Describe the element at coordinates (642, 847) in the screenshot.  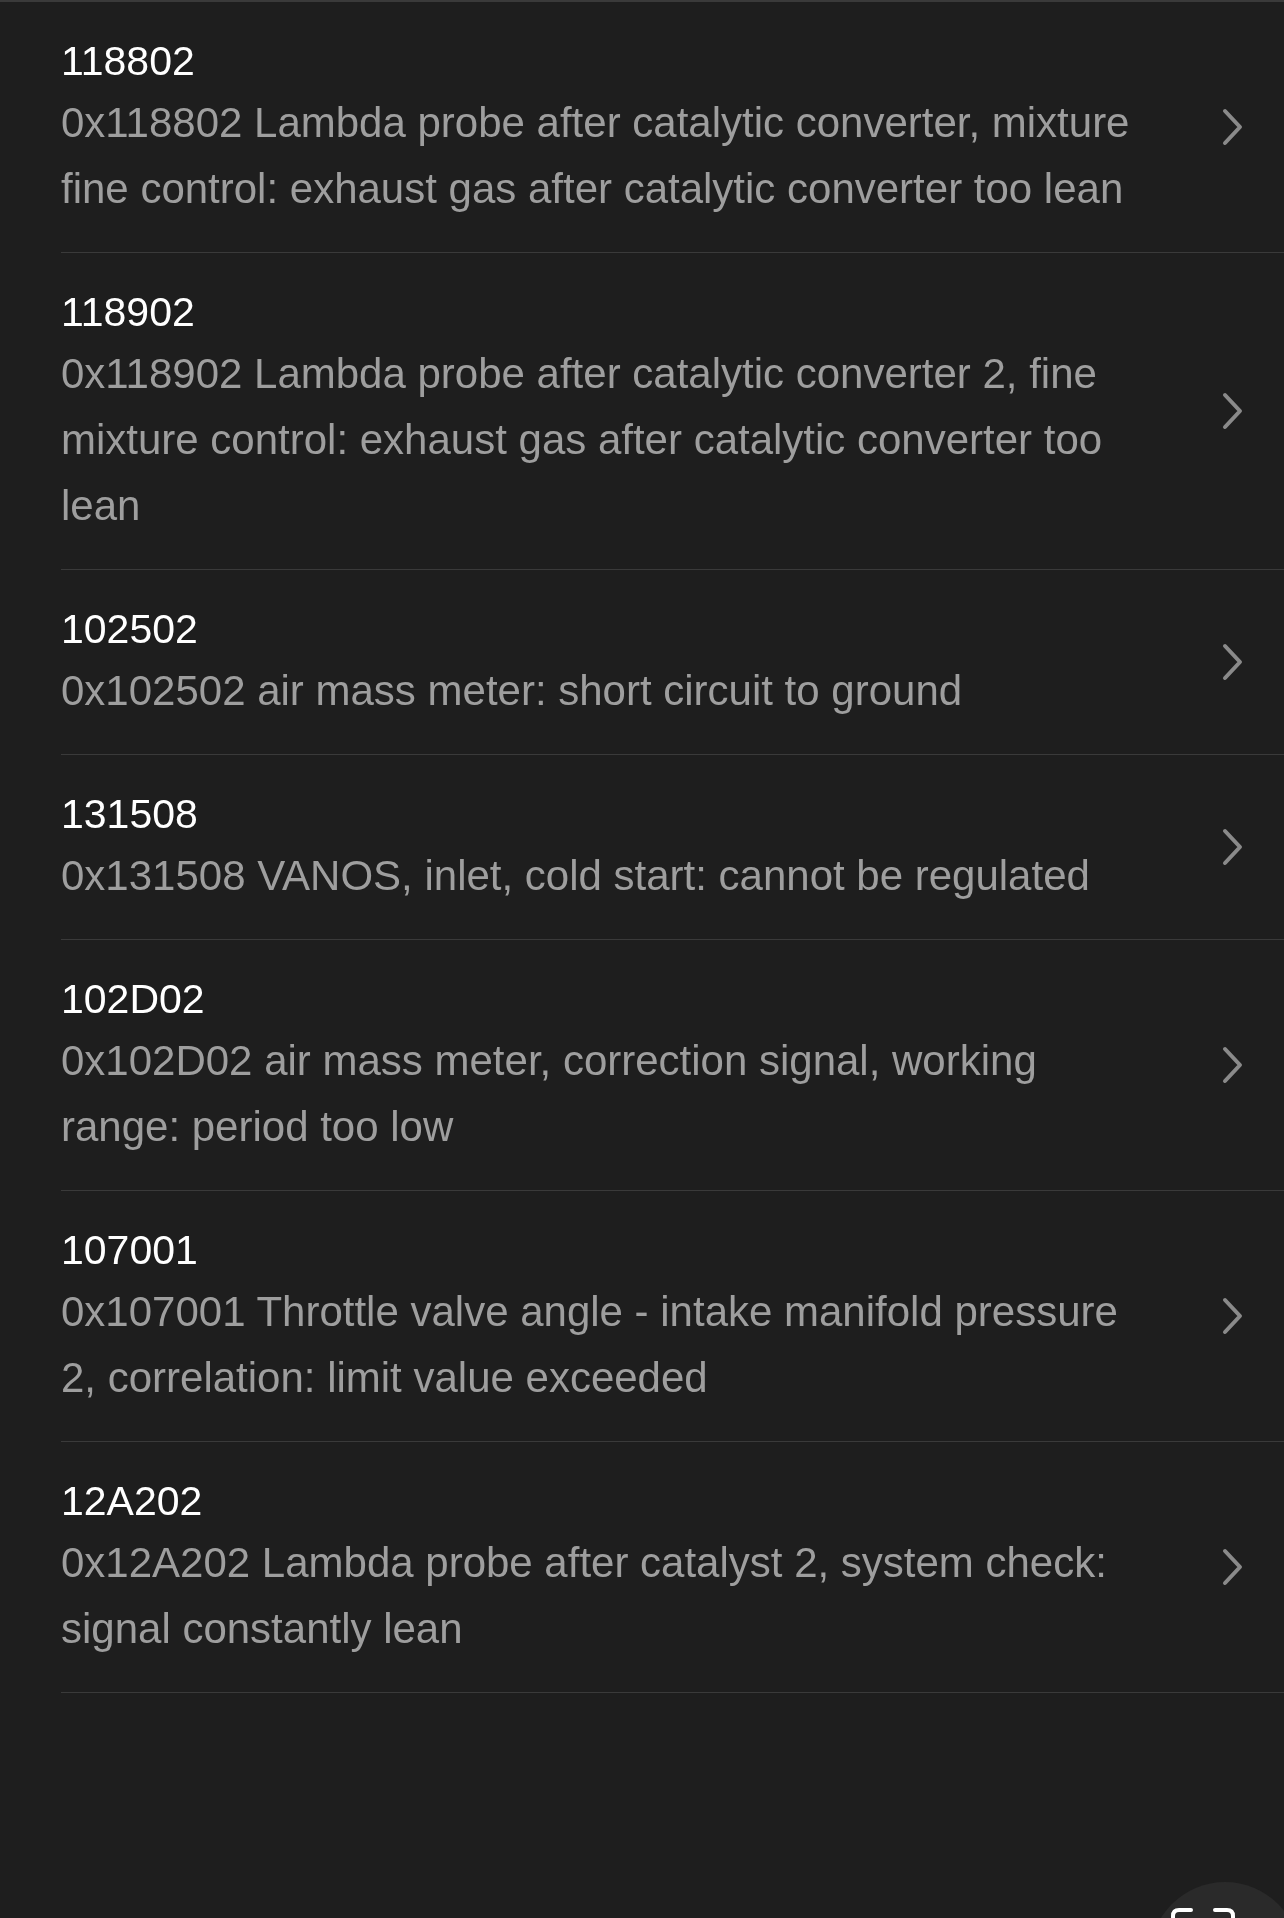
I see `fault-row: 131508 0x131508 VANOS, inlet, cold start: cannot be regulated` at that location.